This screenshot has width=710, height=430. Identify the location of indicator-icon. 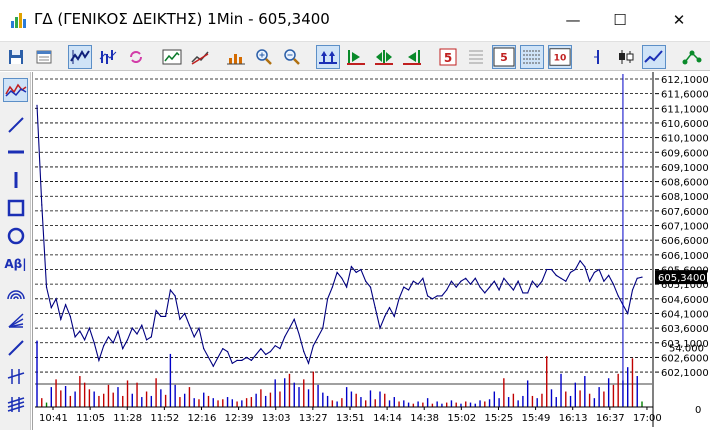
(172, 57).